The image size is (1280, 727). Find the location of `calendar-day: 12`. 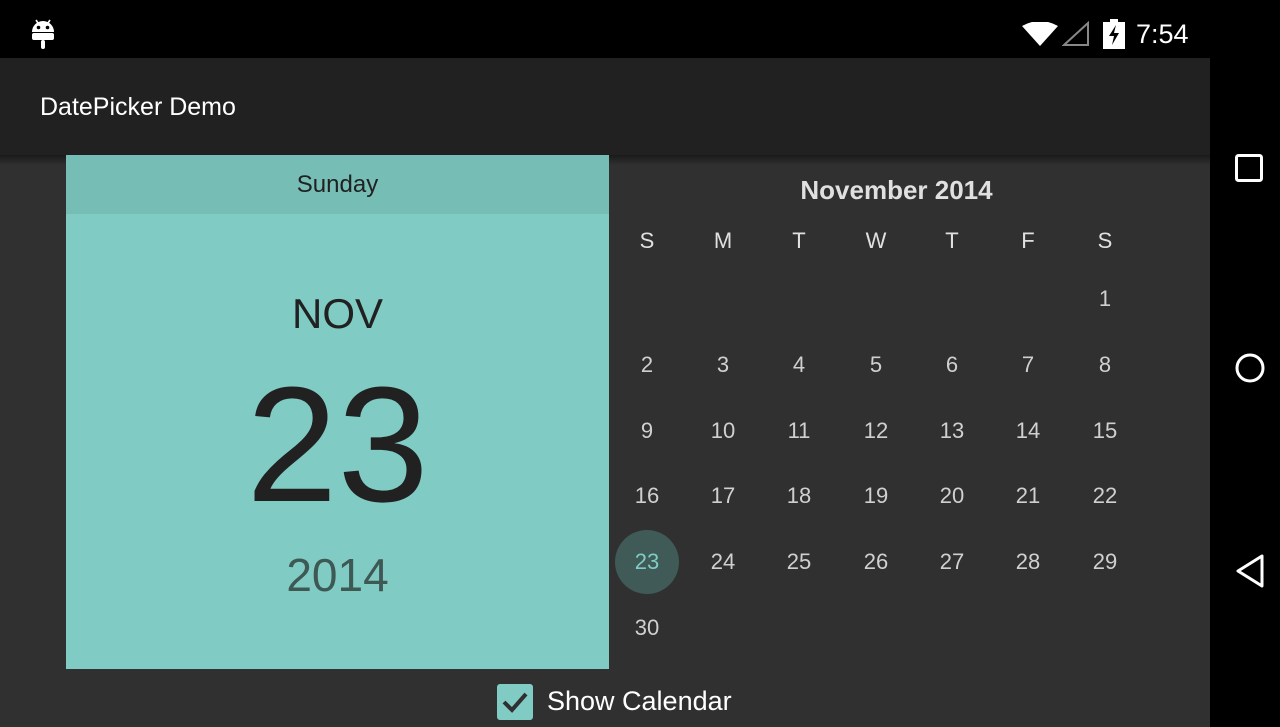

calendar-day: 12 is located at coordinates (876, 431).